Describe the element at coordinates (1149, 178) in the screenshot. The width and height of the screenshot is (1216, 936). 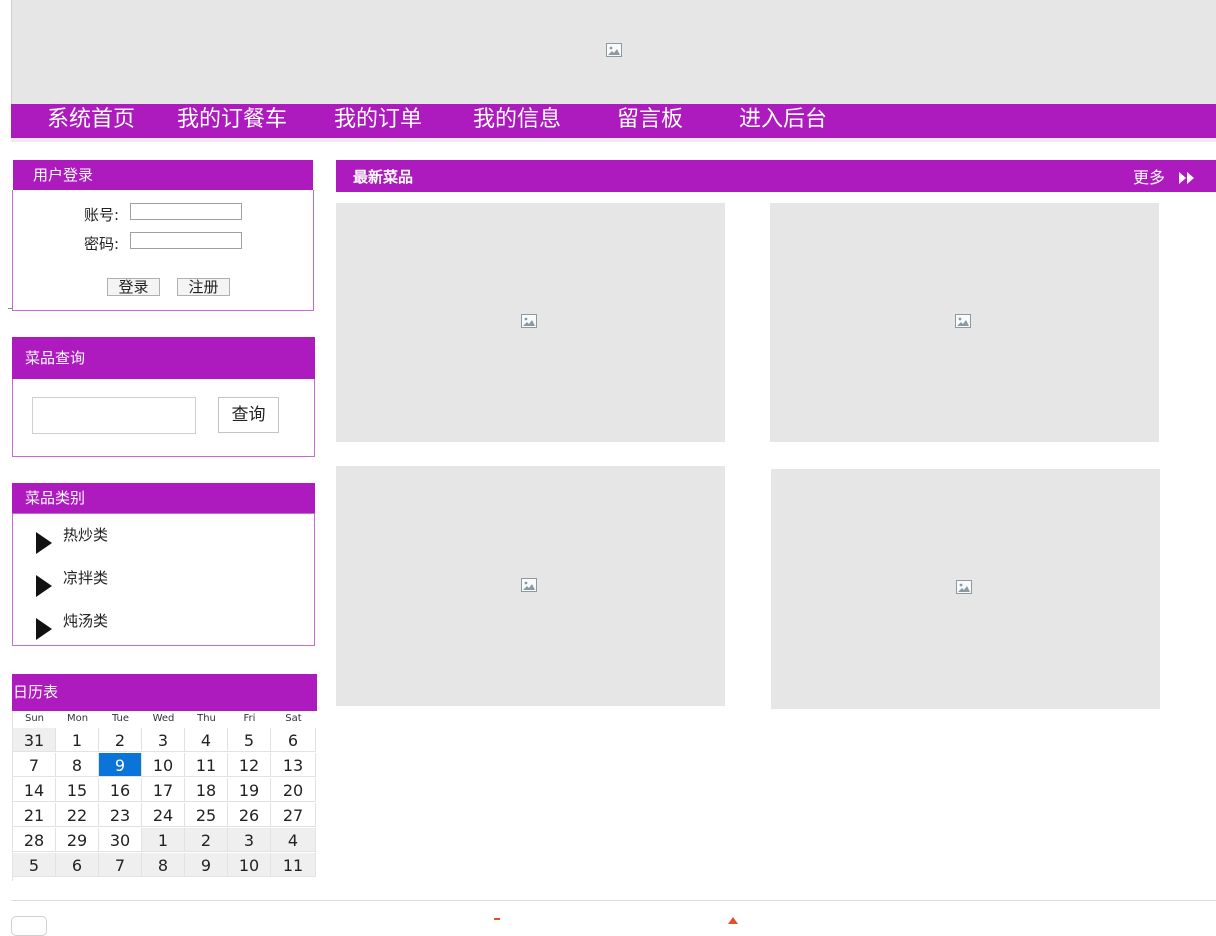
I see `more-link: 更多` at that location.